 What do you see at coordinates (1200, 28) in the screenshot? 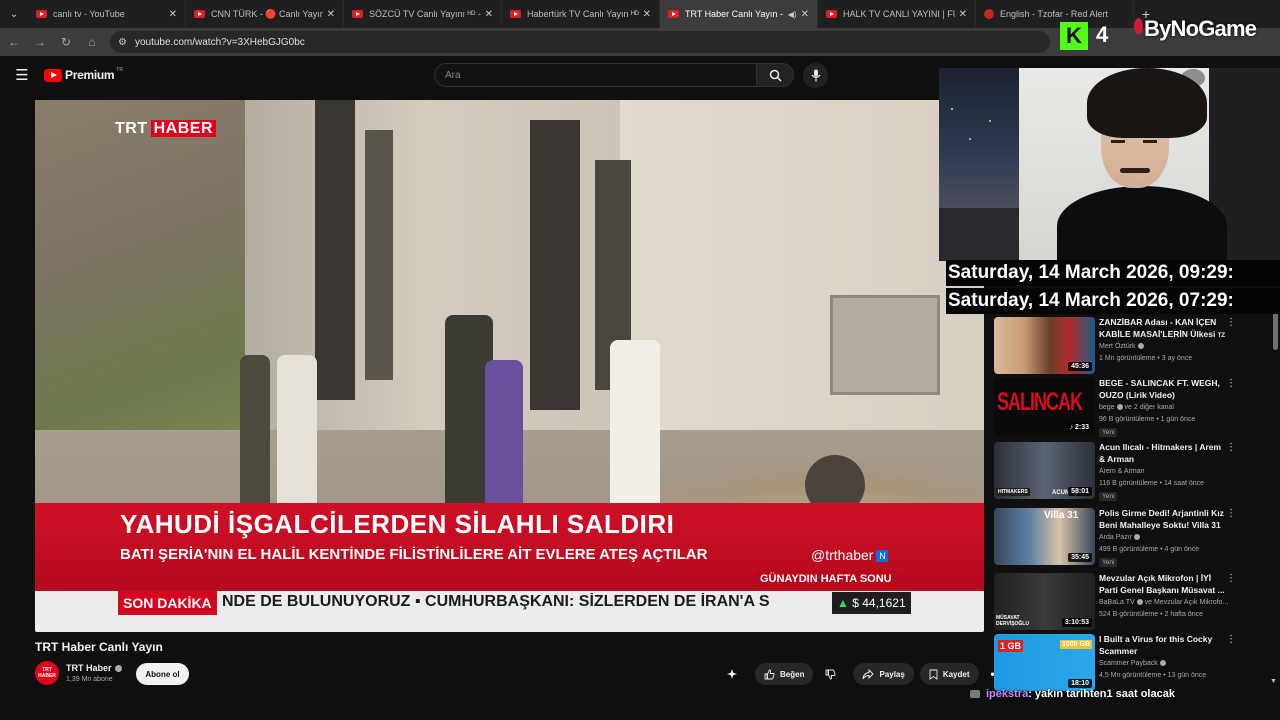
I see `sponsor-text: ByNoGame` at bounding box center [1200, 28].